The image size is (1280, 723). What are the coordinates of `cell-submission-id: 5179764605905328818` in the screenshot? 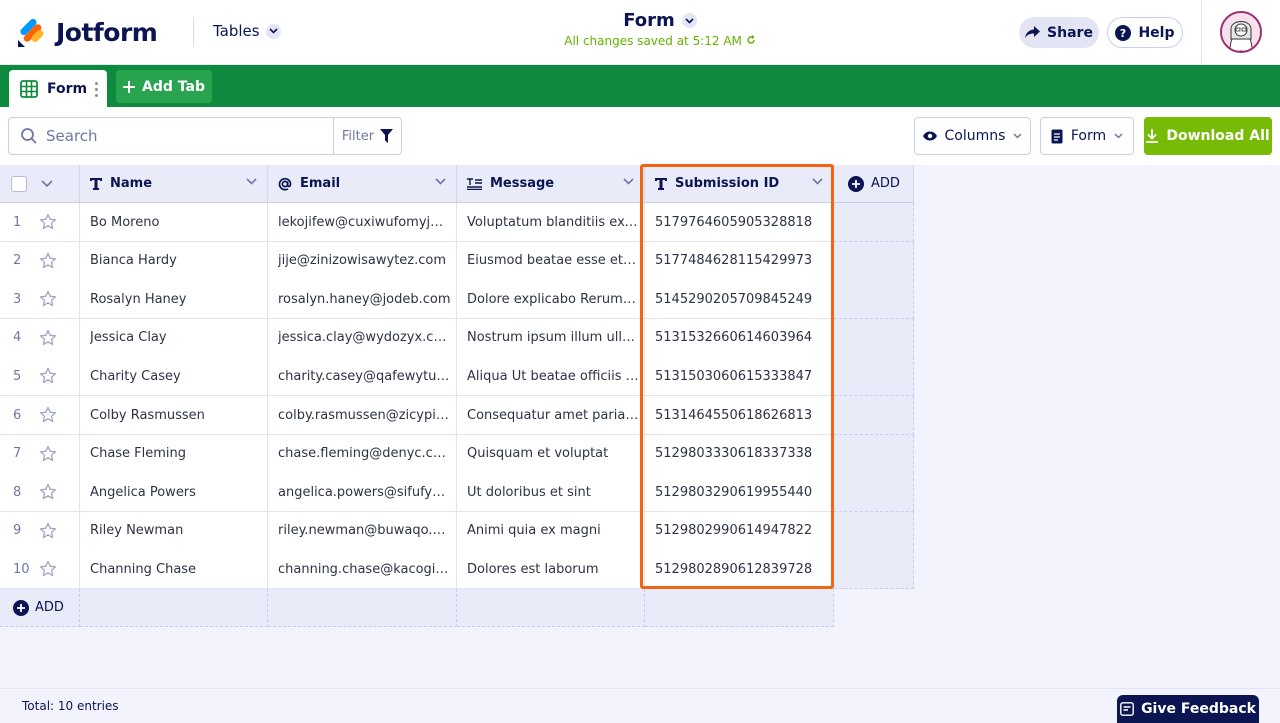 It's located at (739, 222).